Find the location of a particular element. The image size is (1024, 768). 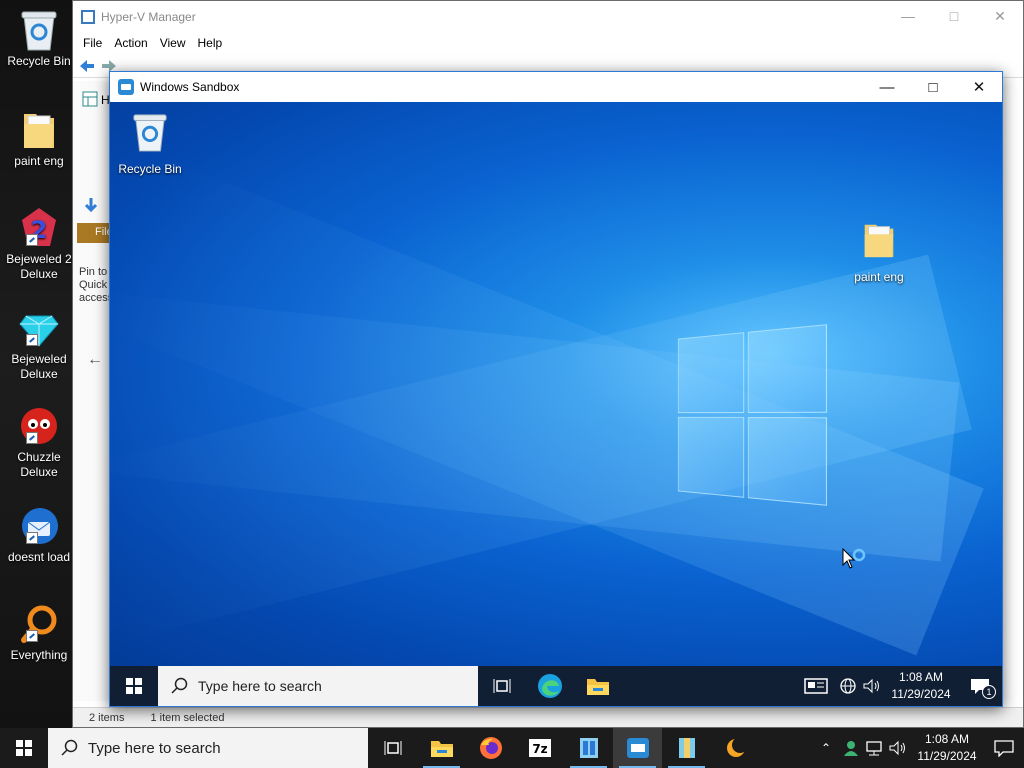

user-tray-button is located at coordinates (850, 748).